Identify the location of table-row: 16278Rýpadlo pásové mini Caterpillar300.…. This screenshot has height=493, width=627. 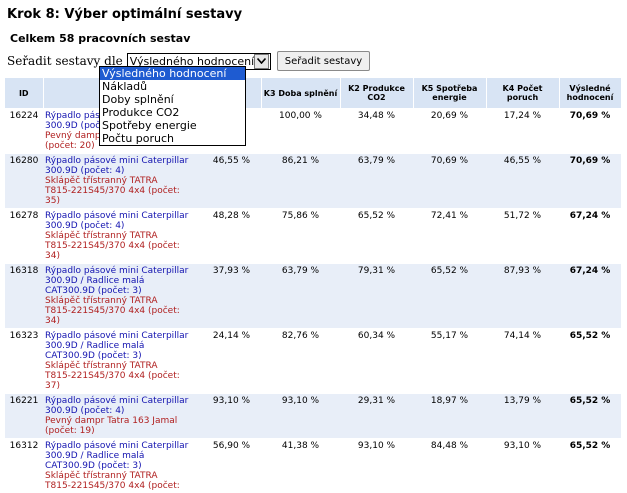
(313, 236).